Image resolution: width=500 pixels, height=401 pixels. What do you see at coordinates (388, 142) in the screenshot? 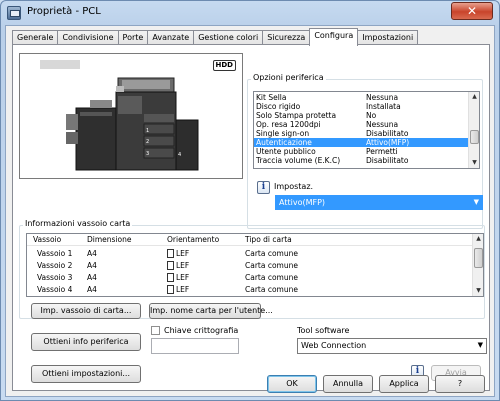
I see `option-value: Attivo(MFP)` at bounding box center [388, 142].